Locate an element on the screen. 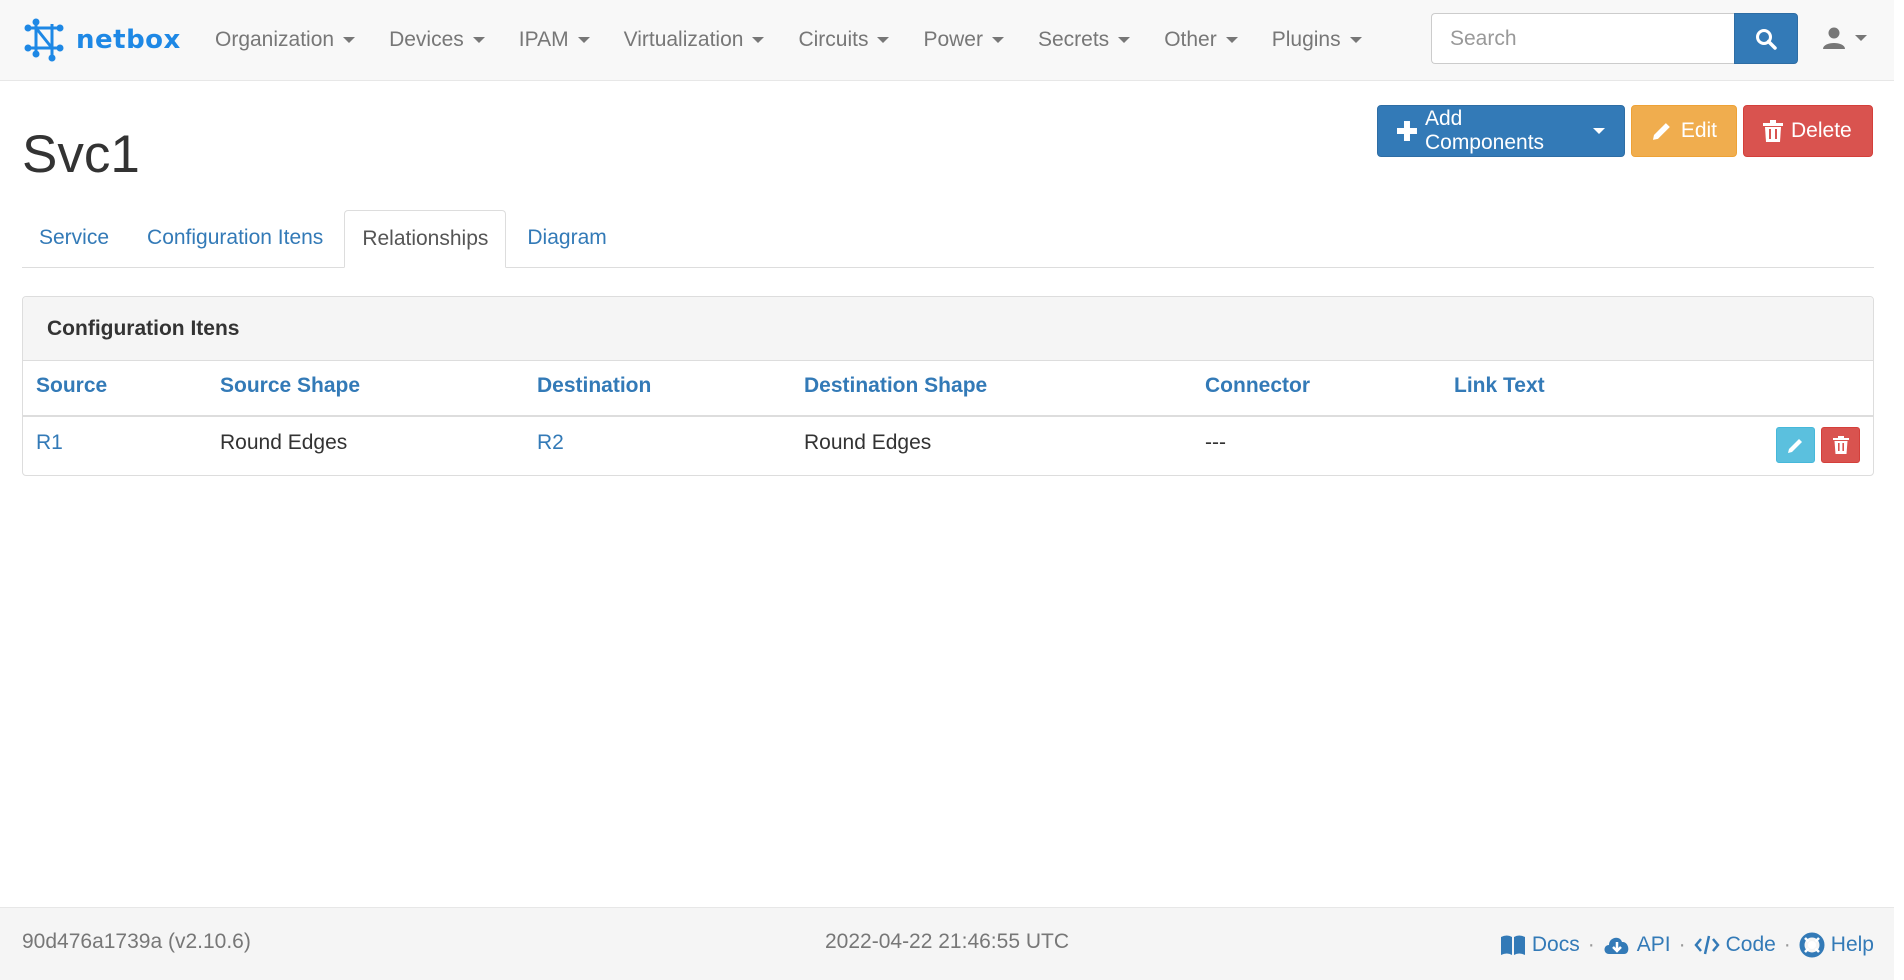 The width and height of the screenshot is (1904, 980). nav-label: Circuits is located at coordinates (833, 39).